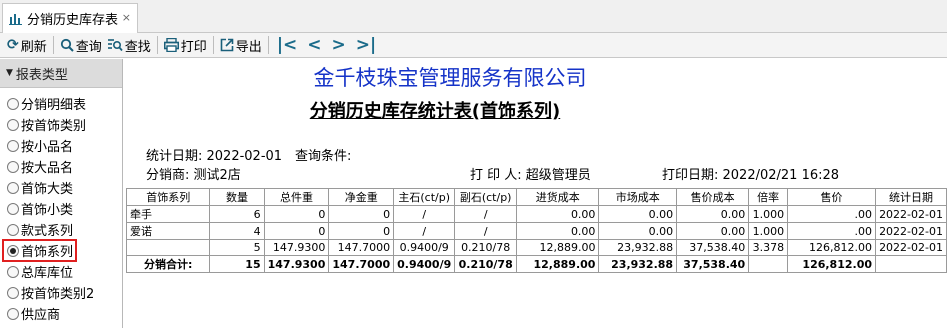 This screenshot has height=328, width=947. I want to click on column-header: 统计日期, so click(911, 197).